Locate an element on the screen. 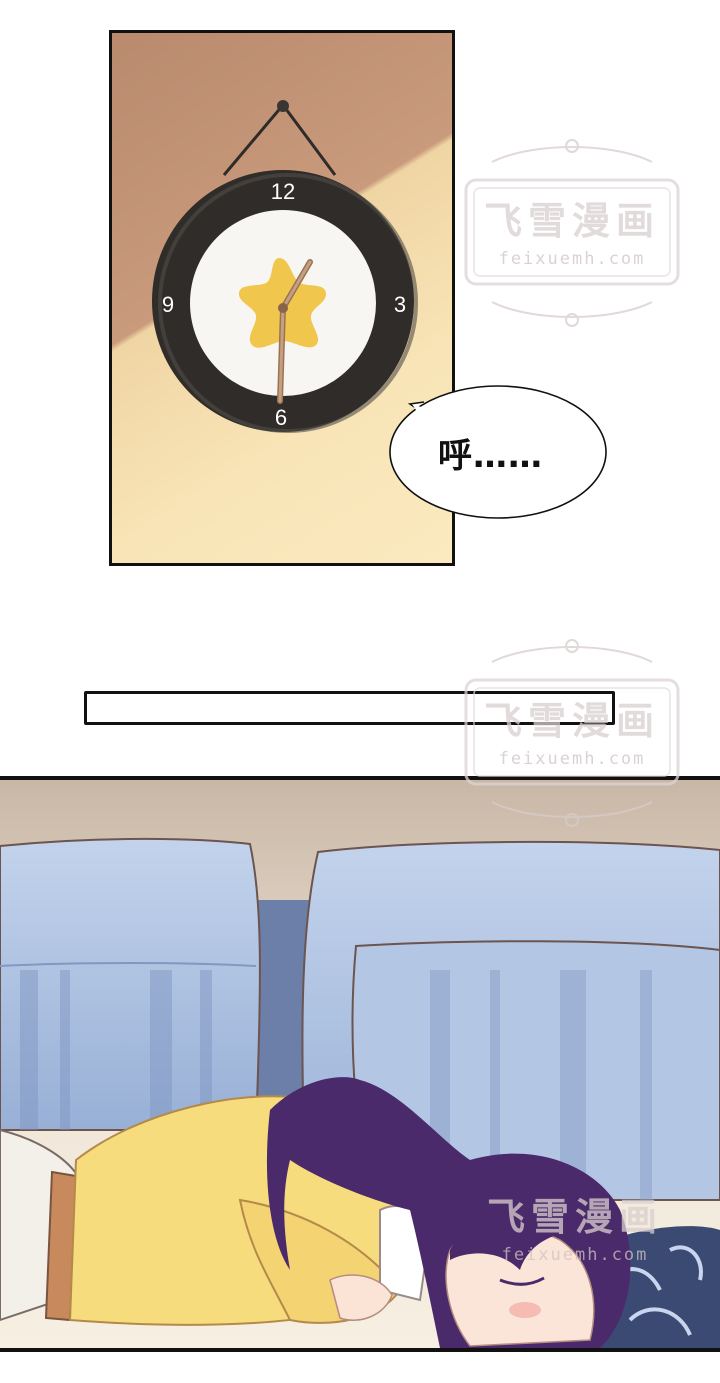  watermark-panel: 飞雪漫画 feixuemh.com is located at coordinates (575, 1230).